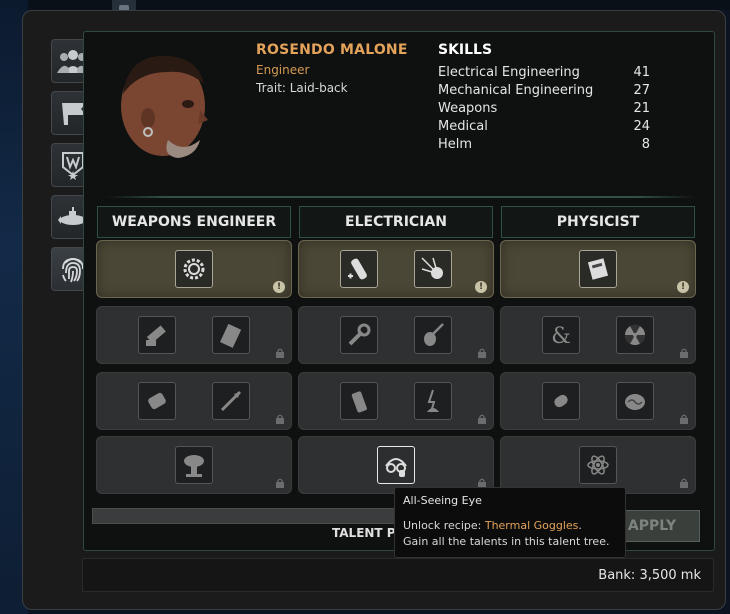 Image resolution: width=730 pixels, height=614 pixels. I want to click on radiation-icon, so click(635, 335).